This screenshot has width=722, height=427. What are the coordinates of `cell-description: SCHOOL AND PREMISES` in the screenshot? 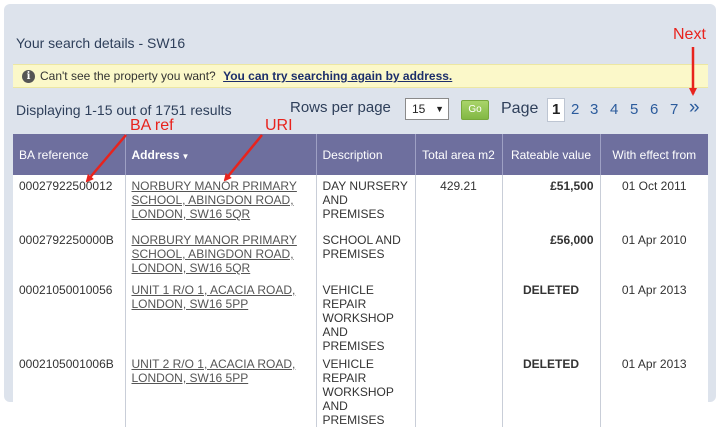 It's located at (366, 254).